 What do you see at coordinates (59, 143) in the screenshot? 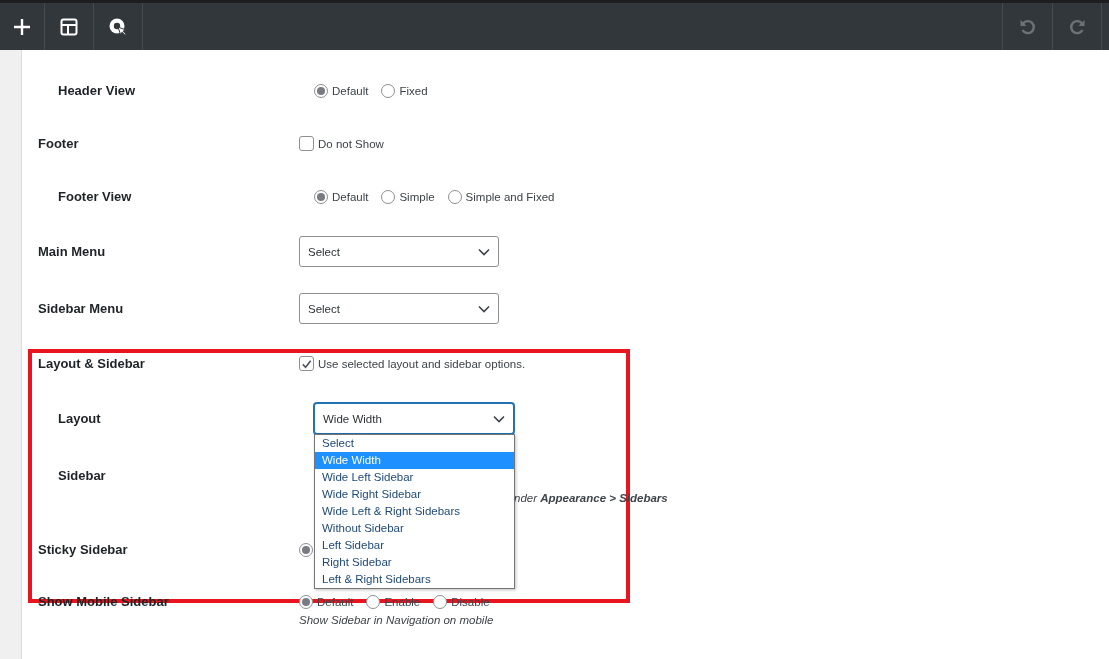
I see `setting-label: Footer` at bounding box center [59, 143].